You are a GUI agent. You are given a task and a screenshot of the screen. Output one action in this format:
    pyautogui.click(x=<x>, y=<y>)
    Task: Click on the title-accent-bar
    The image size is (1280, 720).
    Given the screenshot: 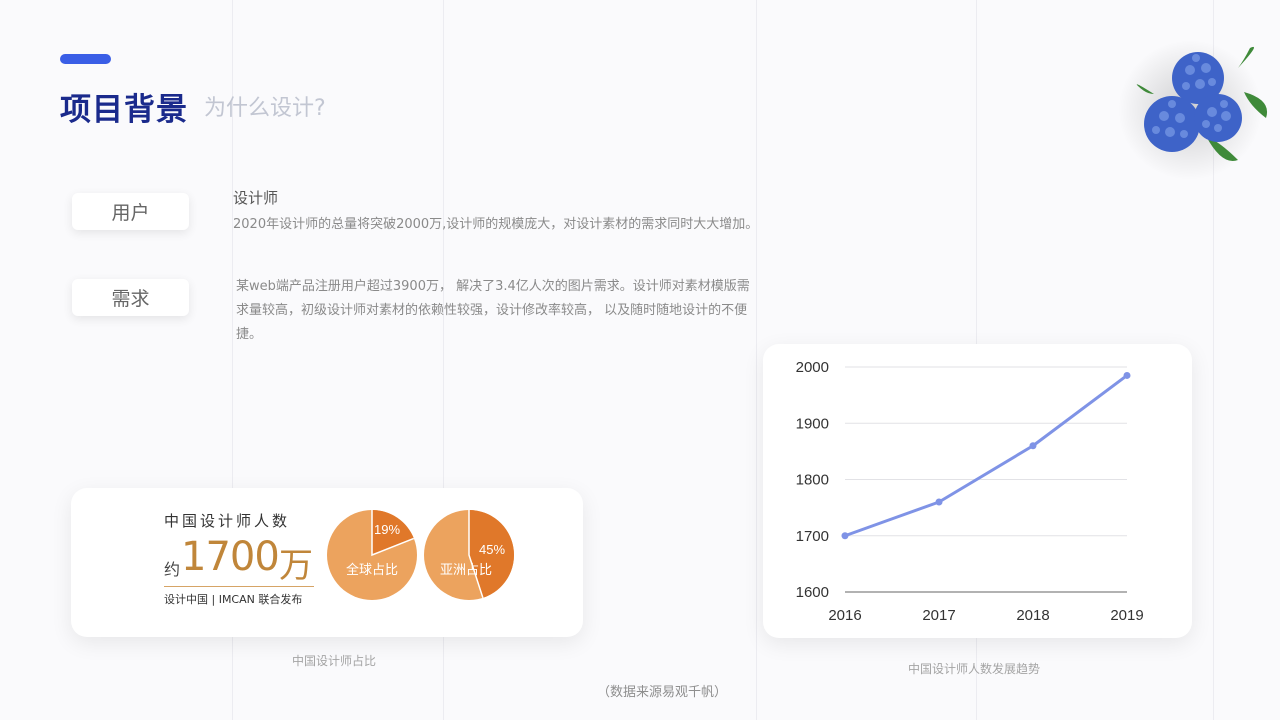 What is the action you would take?
    pyautogui.click(x=85, y=59)
    